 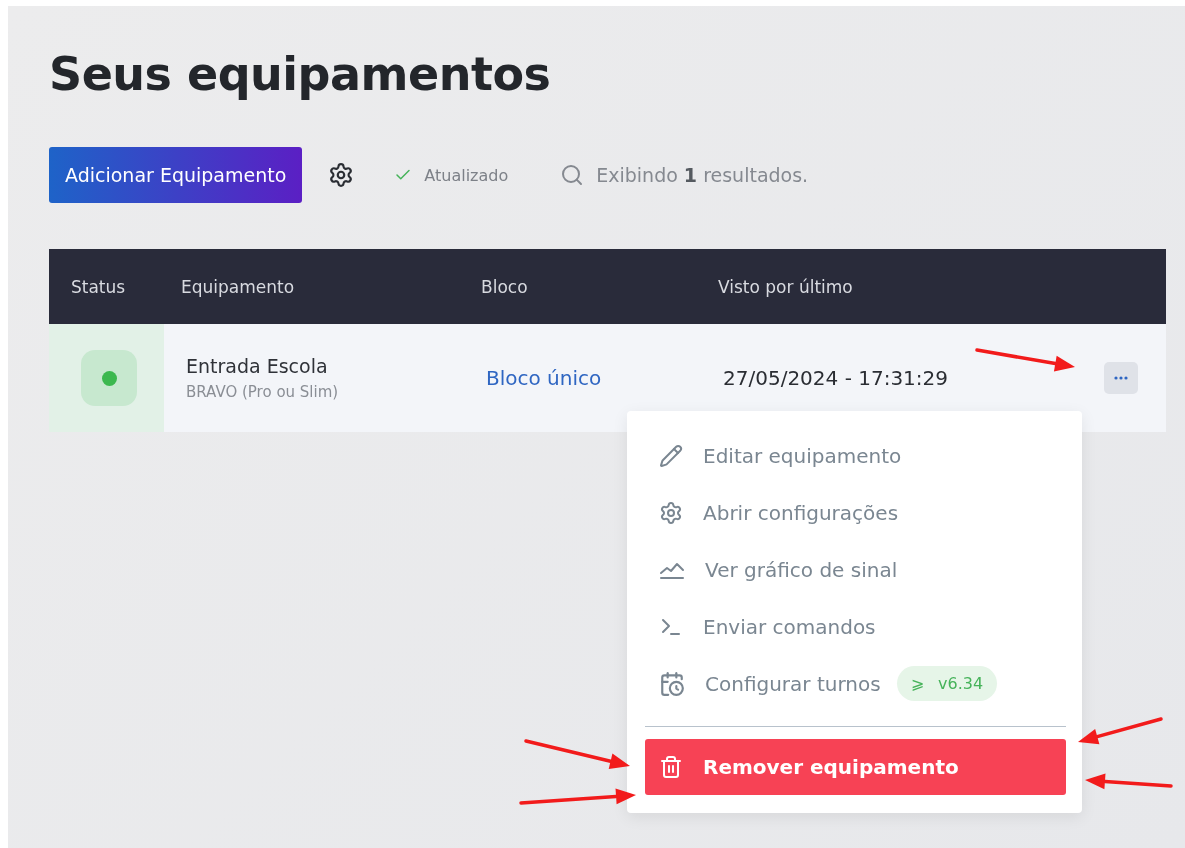 I want to click on menu-item: Editar equipamento, so click(x=855, y=455).